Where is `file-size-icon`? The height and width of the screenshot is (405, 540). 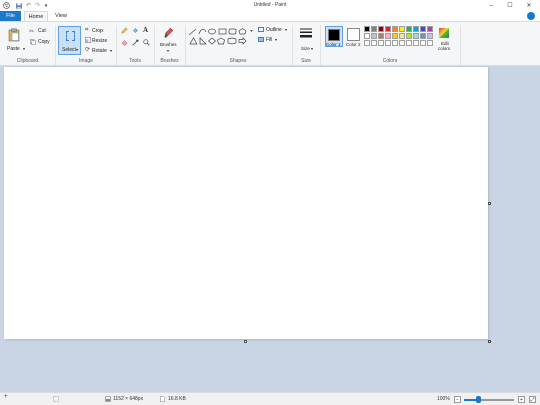 file-size-icon is located at coordinates (162, 400).